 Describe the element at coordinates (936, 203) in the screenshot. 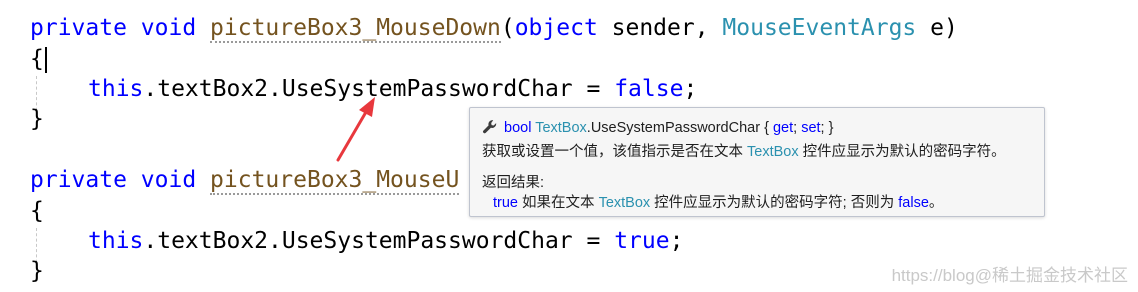

I see `ret-end: 。` at that location.